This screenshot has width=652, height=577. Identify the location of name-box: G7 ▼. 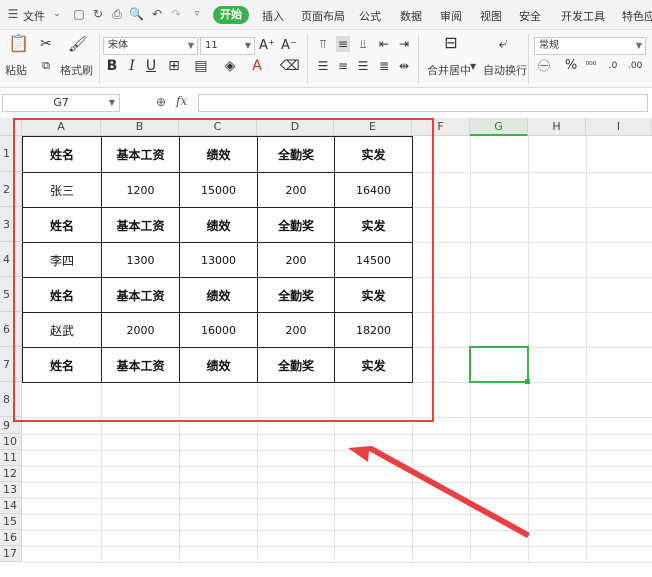
(61, 103).